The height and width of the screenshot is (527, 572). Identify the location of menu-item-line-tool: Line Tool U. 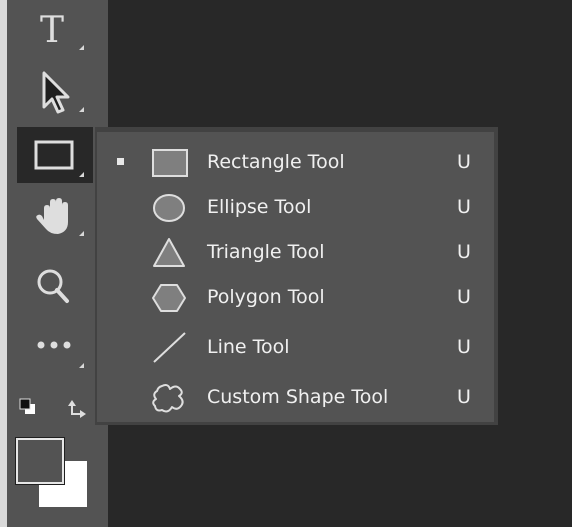
(295, 347).